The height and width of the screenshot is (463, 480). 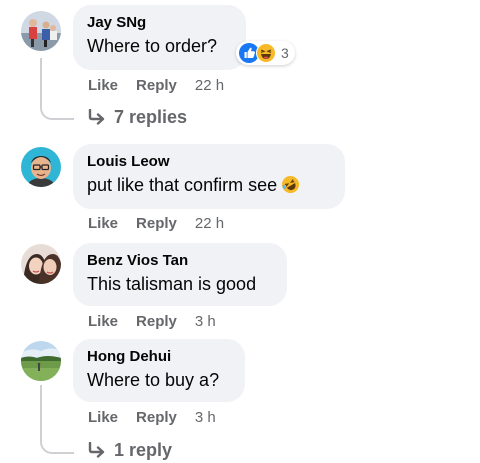 I want to click on comment-author: Louis Leow, so click(x=209, y=161).